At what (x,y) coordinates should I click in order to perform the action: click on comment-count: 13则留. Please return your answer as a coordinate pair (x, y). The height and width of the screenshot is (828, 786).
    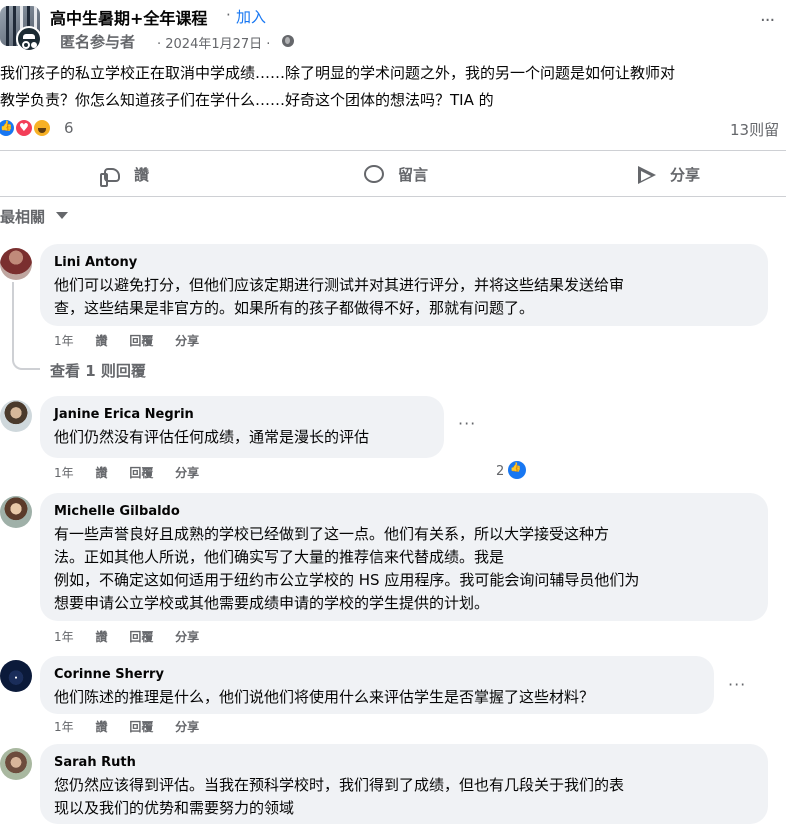
    Looking at the image, I should click on (754, 129).